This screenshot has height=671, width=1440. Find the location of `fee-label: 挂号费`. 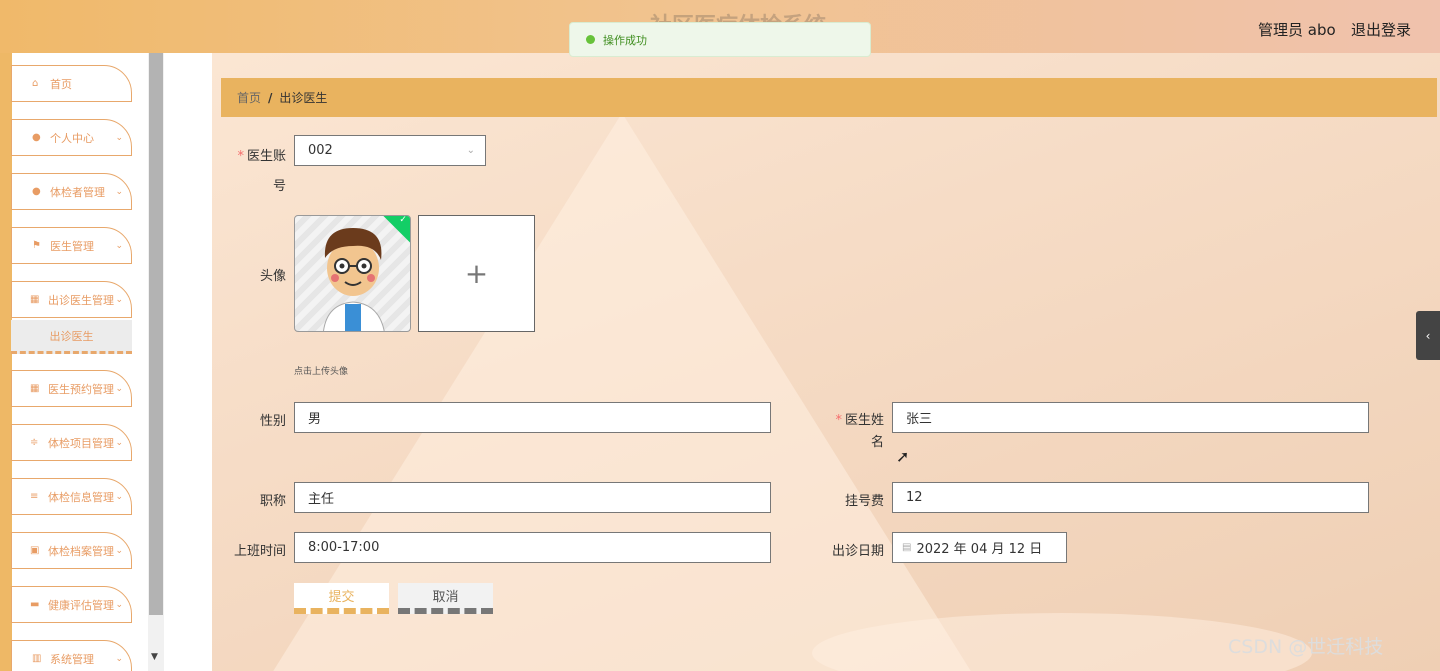

fee-label: 挂号费 is located at coordinates (864, 501).